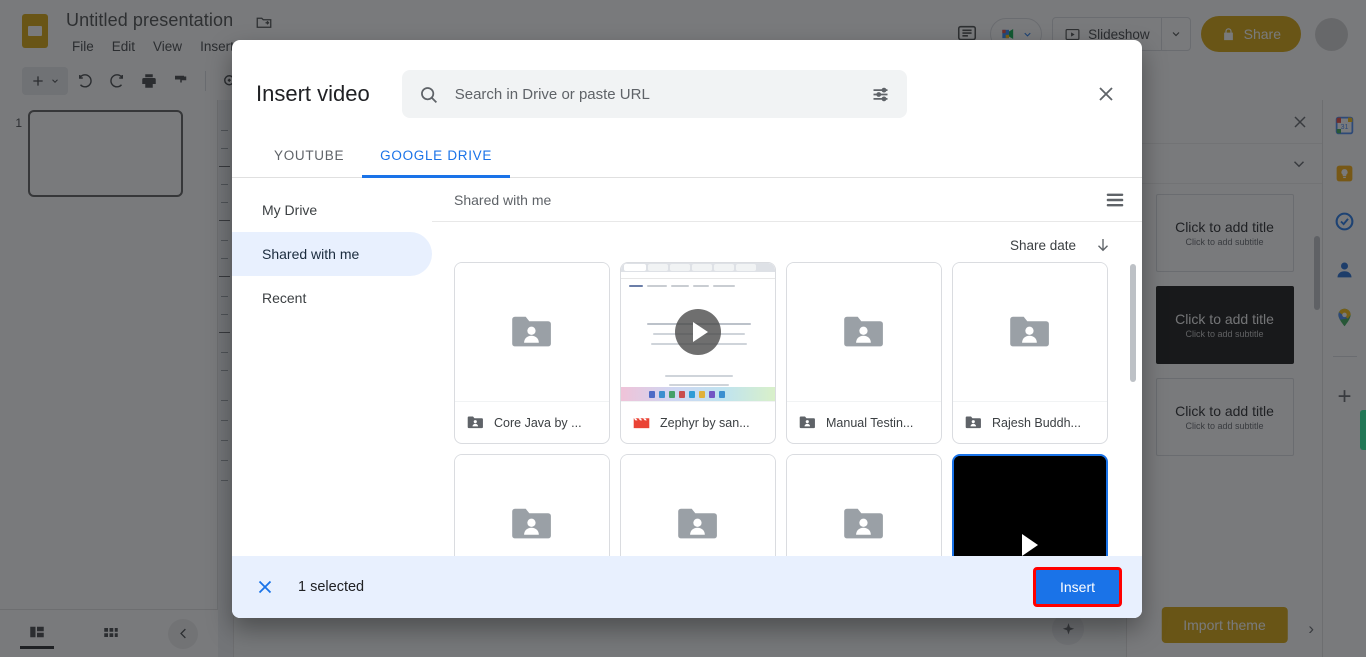 This screenshot has width=1366, height=657. I want to click on dialog-header: Insert video, so click(687, 82).